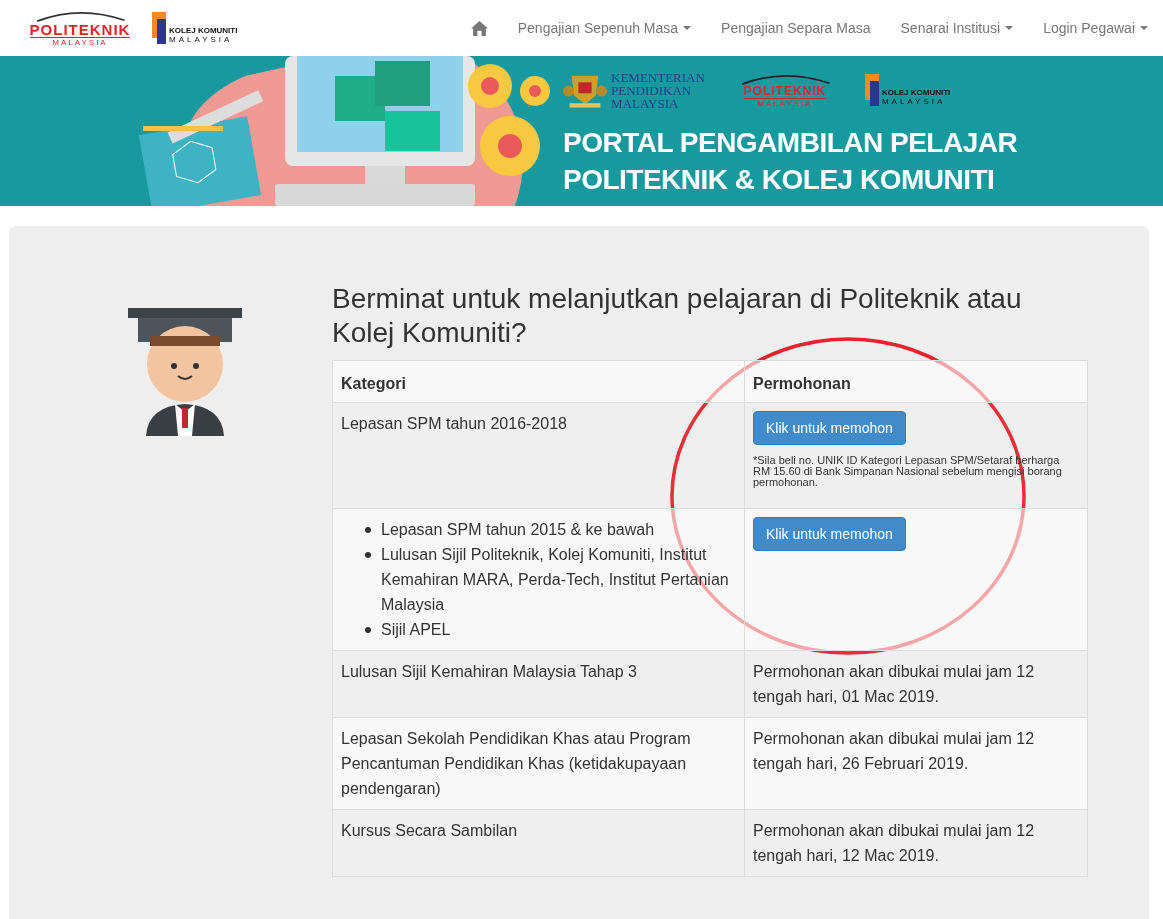 This screenshot has width=1163, height=919. I want to click on nav-link: Login Pegawai, so click(1095, 28).